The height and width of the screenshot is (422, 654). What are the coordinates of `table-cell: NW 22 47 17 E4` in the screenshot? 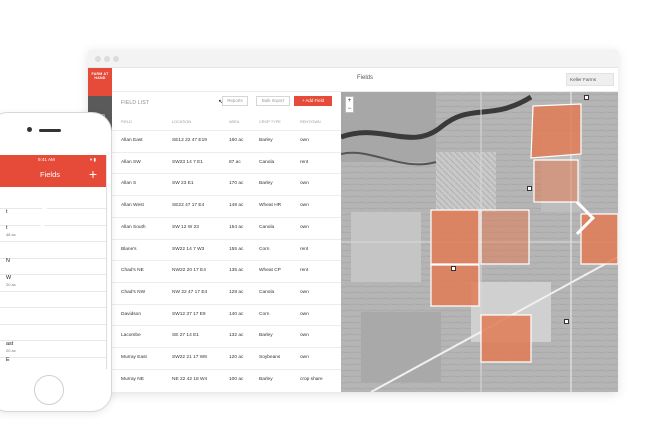 It's located at (190, 292).